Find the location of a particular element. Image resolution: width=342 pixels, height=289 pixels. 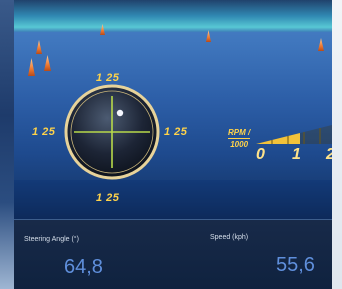

left-bezel is located at coordinates (7, 144).